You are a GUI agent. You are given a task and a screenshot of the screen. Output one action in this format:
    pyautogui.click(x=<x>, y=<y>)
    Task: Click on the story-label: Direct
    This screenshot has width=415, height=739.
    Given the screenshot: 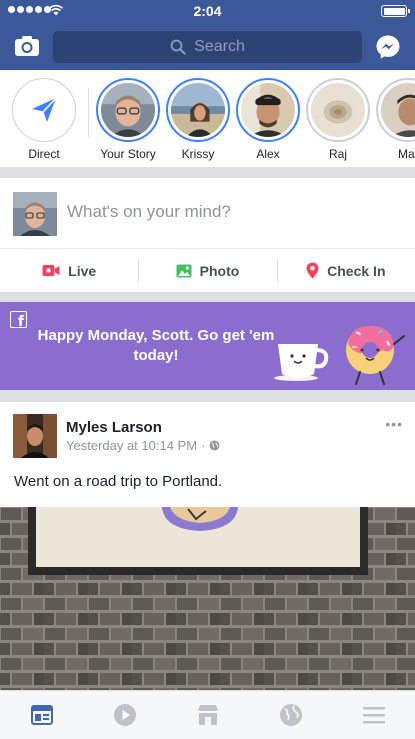 What is the action you would take?
    pyautogui.click(x=44, y=154)
    